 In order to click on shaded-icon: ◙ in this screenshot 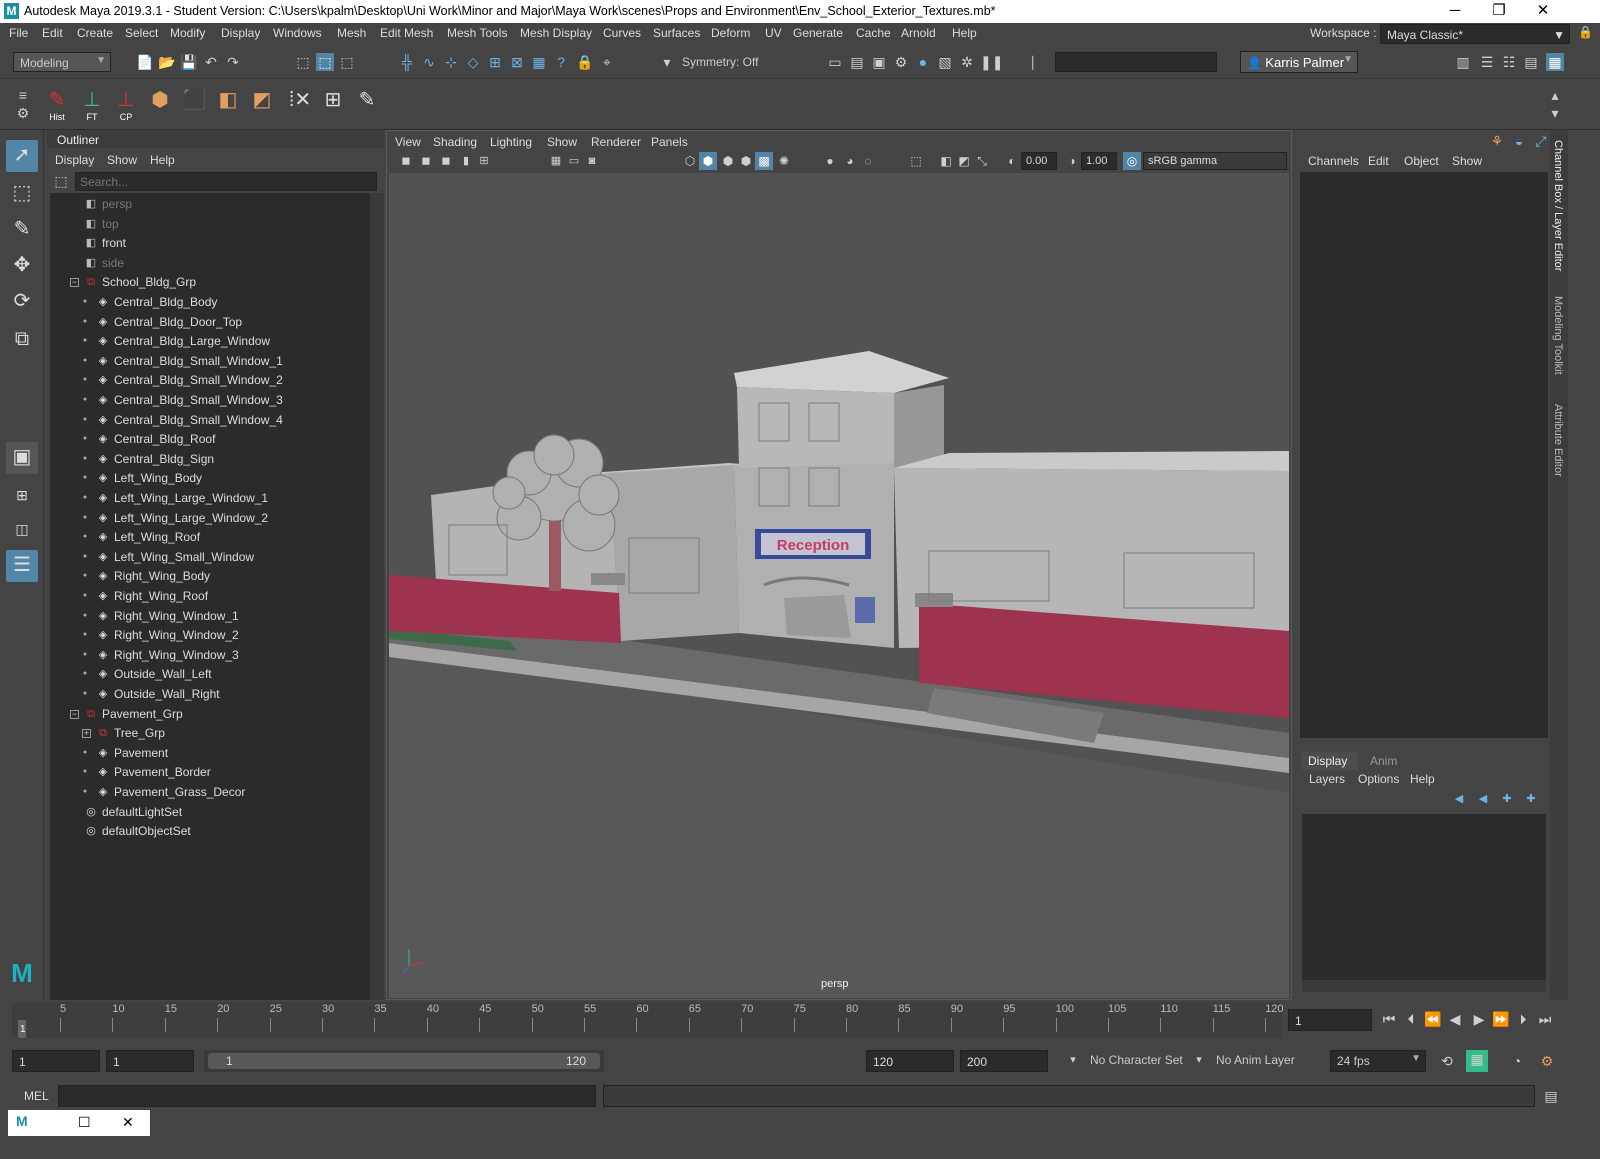, I will do `click(592, 161)`.